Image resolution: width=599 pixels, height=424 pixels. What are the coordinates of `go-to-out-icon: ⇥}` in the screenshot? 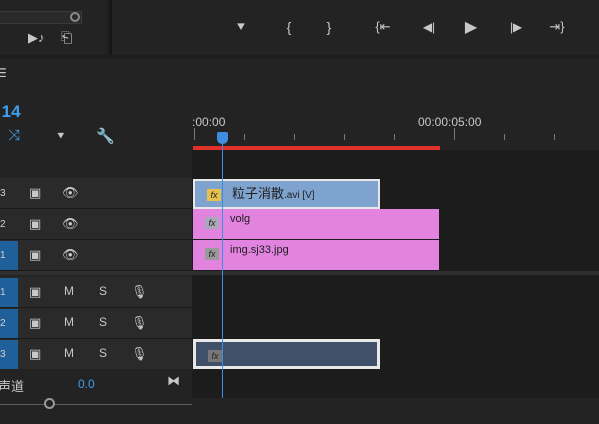 It's located at (557, 27).